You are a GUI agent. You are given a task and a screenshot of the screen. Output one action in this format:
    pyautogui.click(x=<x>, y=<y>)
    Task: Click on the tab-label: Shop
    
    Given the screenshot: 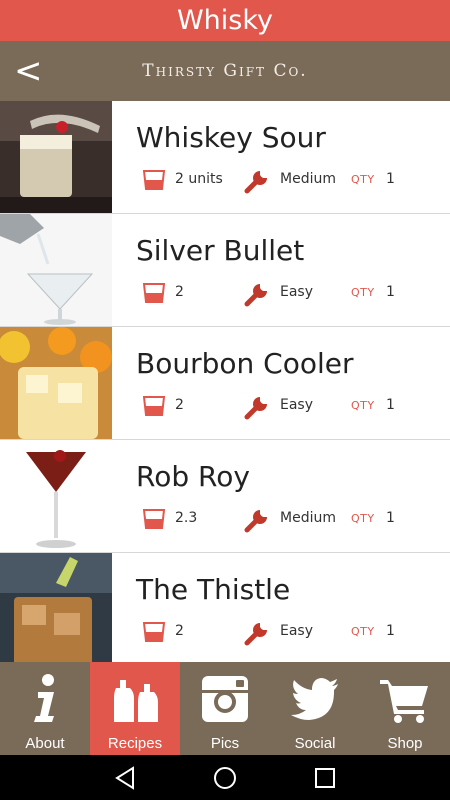 What is the action you would take?
    pyautogui.click(x=405, y=743)
    